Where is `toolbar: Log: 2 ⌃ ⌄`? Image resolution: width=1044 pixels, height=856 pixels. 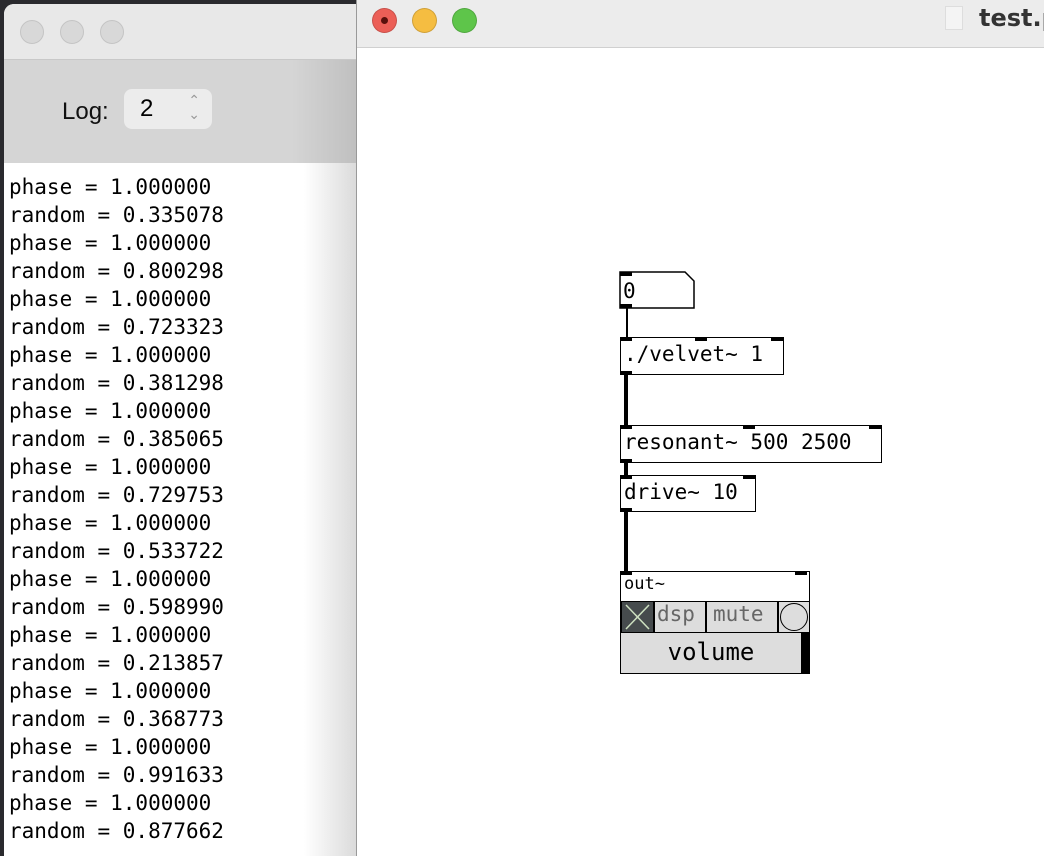
toolbar: Log: 2 ⌃ ⌄ is located at coordinates (184, 111).